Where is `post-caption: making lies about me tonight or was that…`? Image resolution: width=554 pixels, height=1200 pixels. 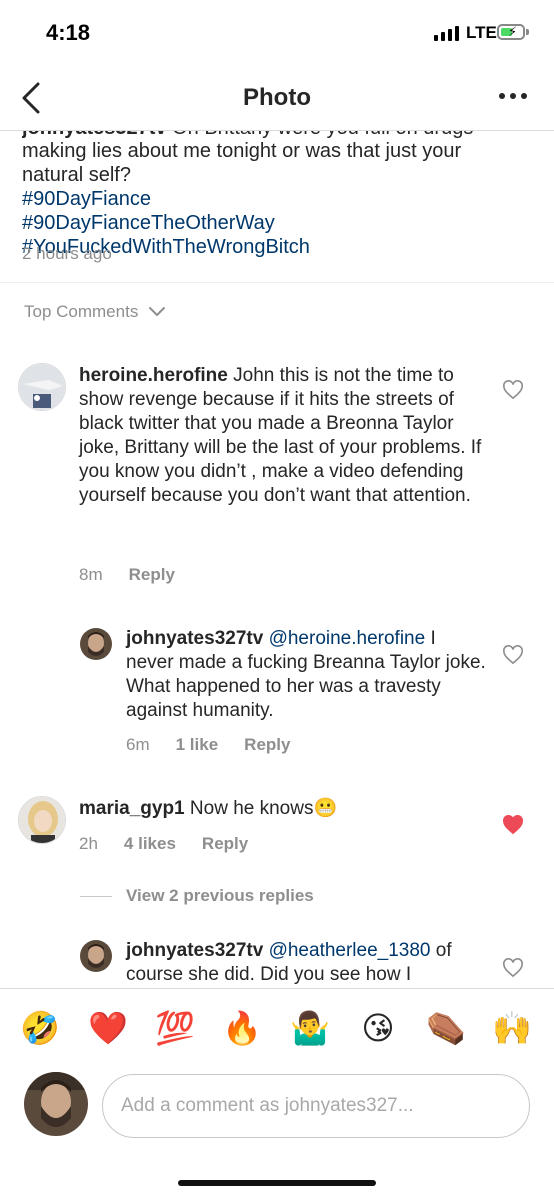
post-caption: making lies about me tonight or was that… is located at coordinates (272, 199).